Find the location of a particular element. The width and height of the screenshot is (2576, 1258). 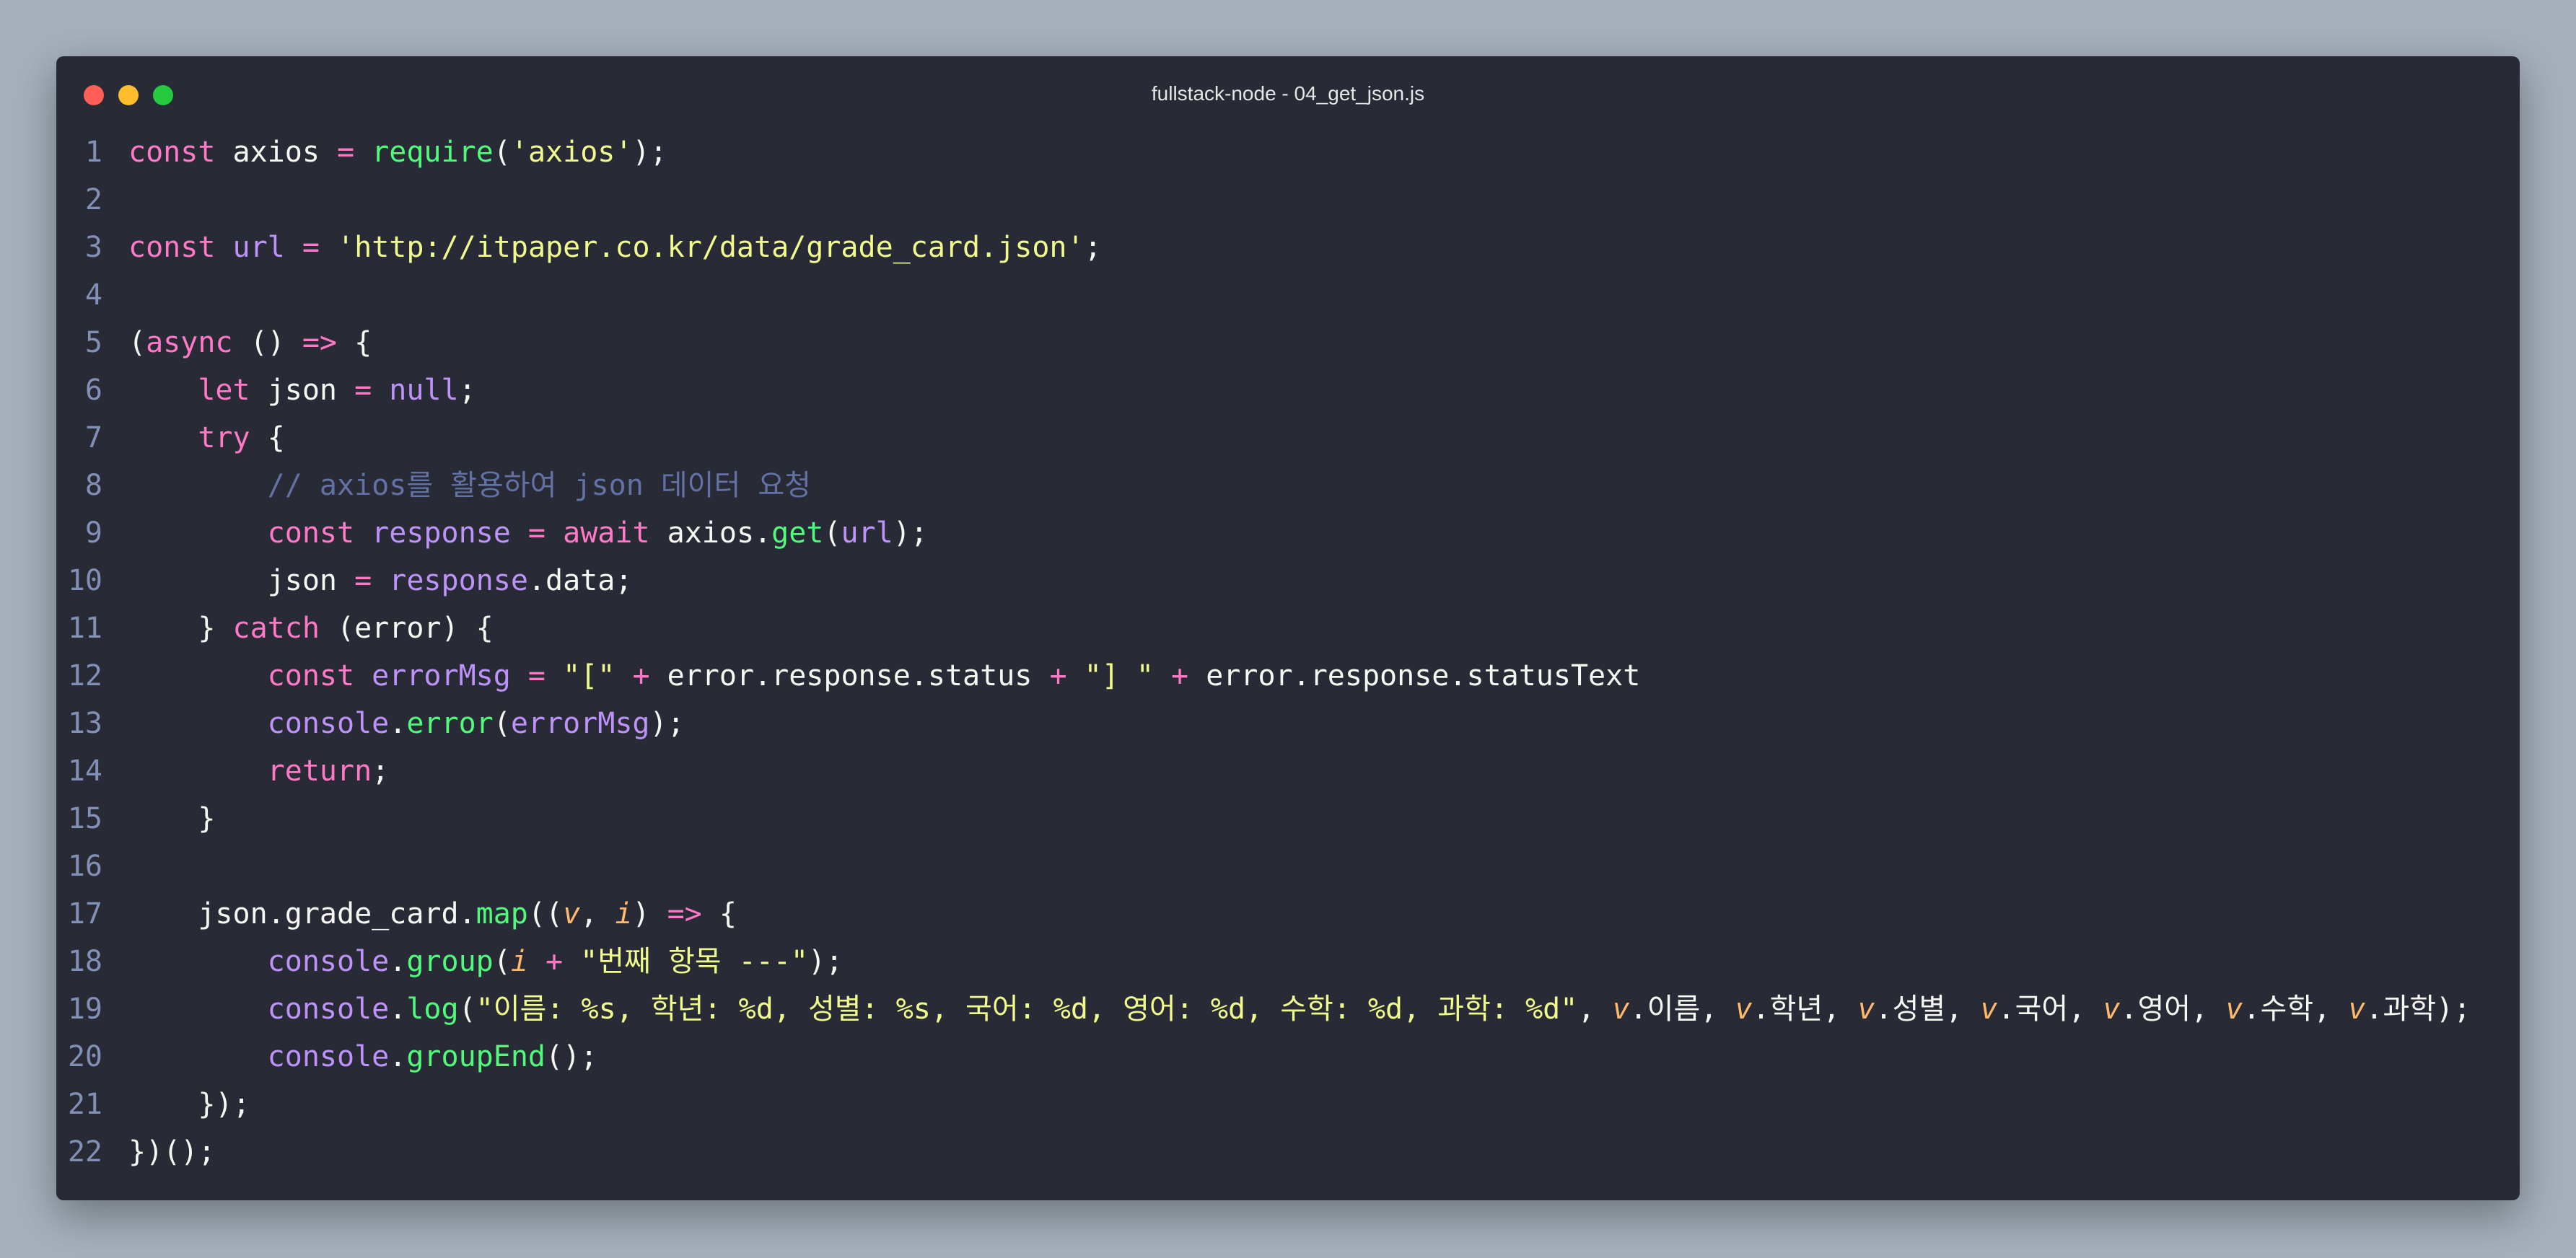

code-line: 22})(); is located at coordinates (1288, 1152).